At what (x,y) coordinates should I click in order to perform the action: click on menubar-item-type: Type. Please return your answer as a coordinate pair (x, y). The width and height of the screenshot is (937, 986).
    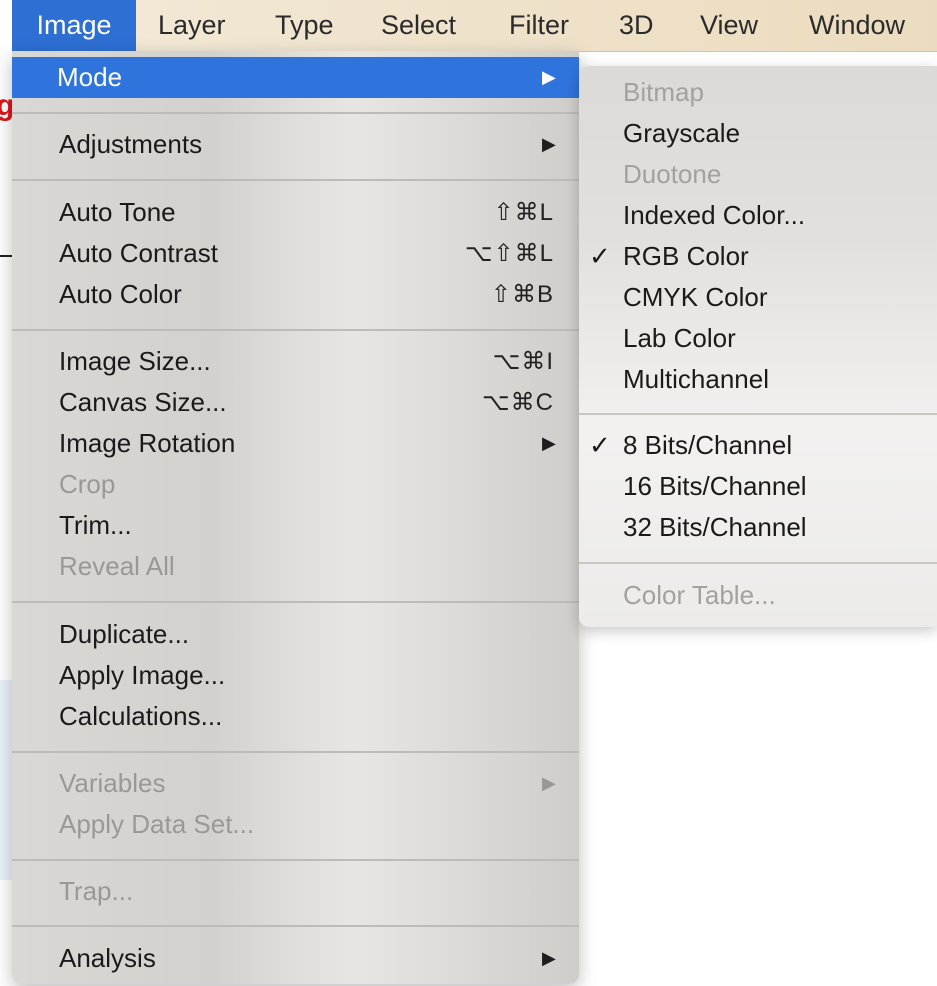
    Looking at the image, I should click on (304, 25).